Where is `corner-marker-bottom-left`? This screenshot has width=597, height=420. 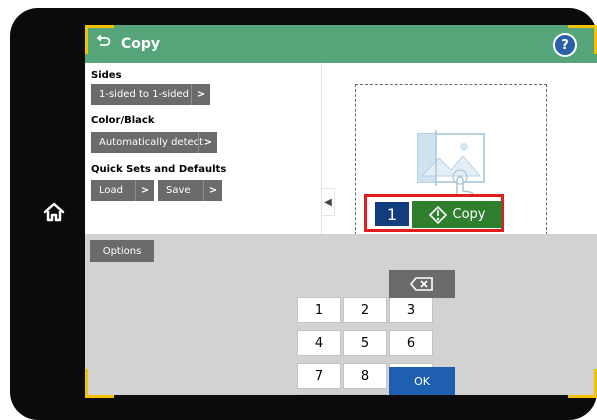
corner-marker-bottom-left is located at coordinates (99, 383).